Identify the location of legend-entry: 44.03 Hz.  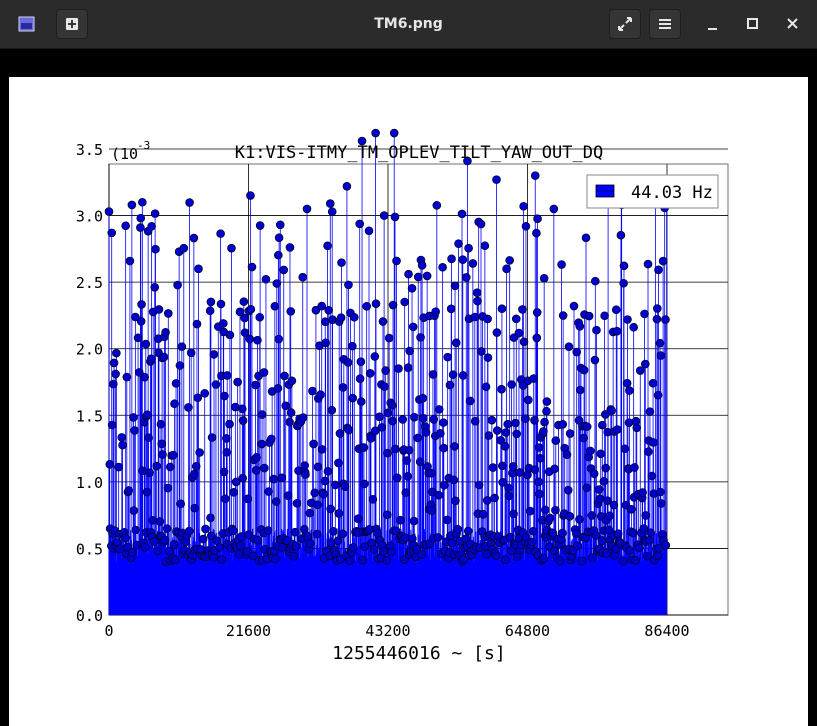
(672, 193).